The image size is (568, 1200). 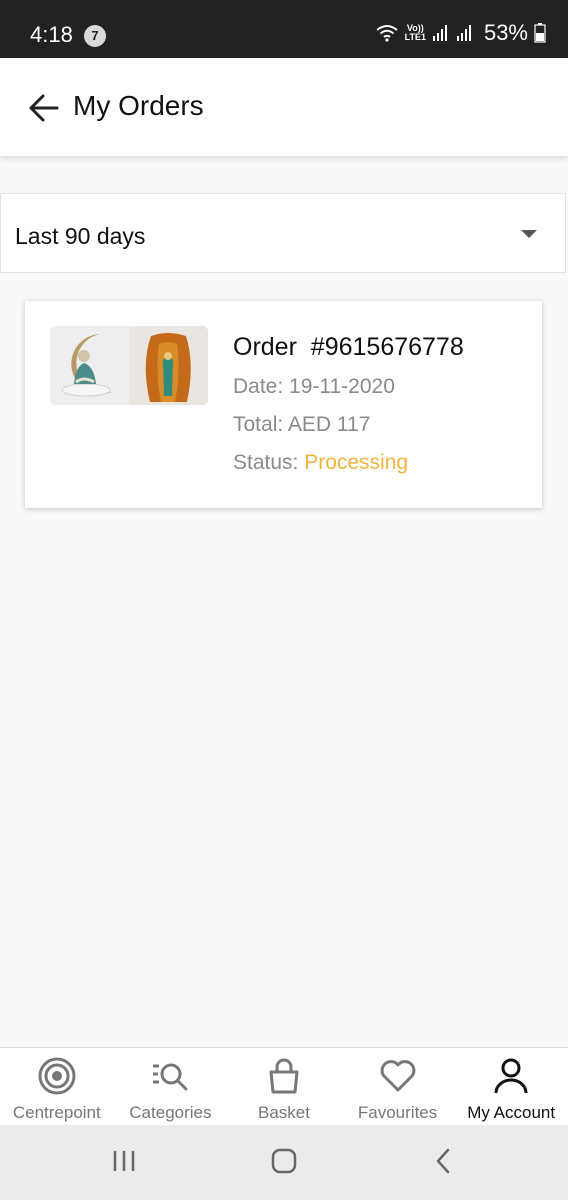 What do you see at coordinates (342, 386) in the screenshot?
I see `order-date-value: 19-11-2020` at bounding box center [342, 386].